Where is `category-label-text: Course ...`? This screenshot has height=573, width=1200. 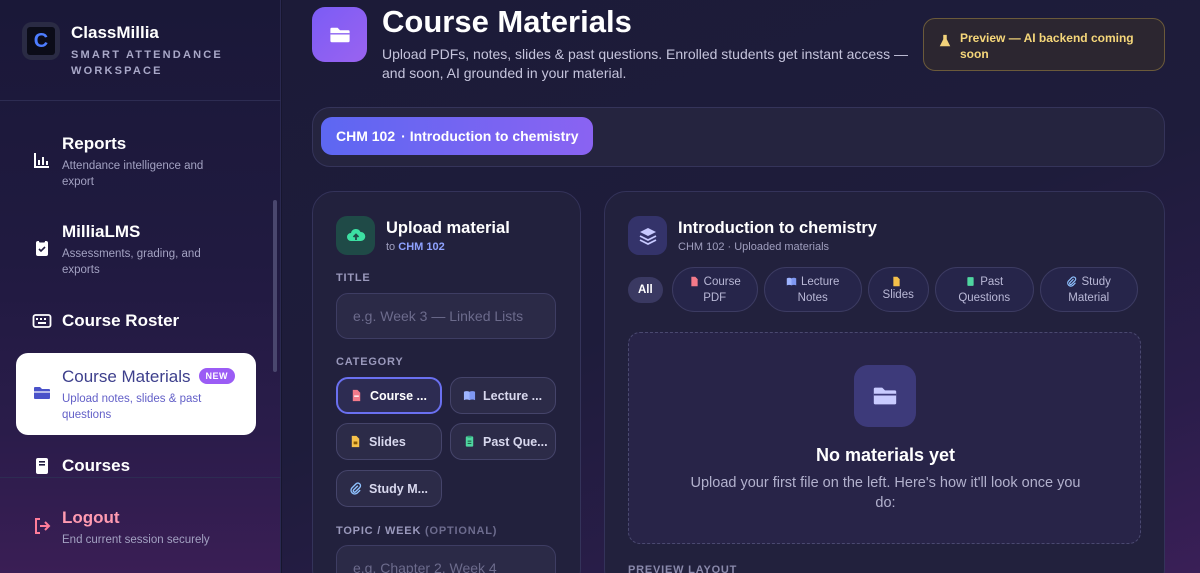 category-label-text: Course ... is located at coordinates (398, 395).